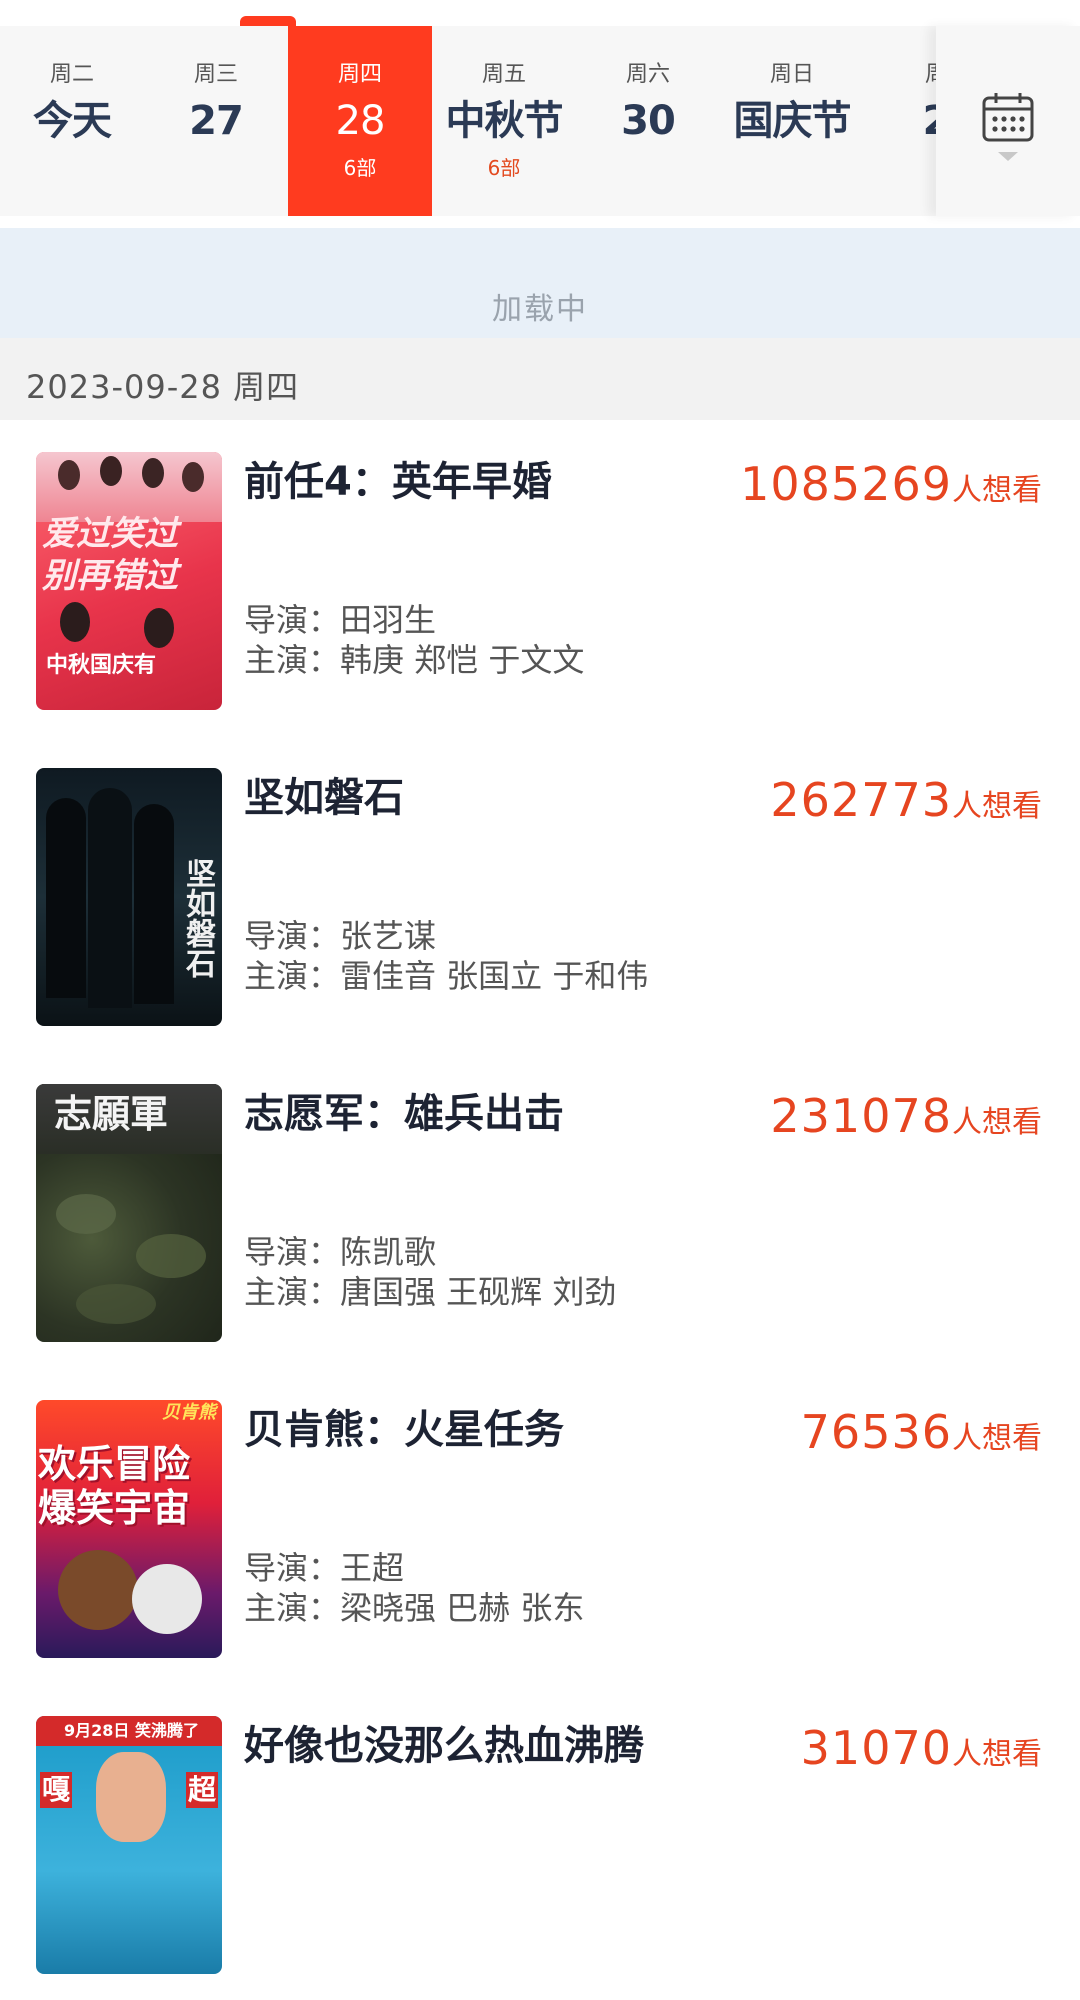  I want to click on movie-poster: 坚如磐石, so click(129, 897).